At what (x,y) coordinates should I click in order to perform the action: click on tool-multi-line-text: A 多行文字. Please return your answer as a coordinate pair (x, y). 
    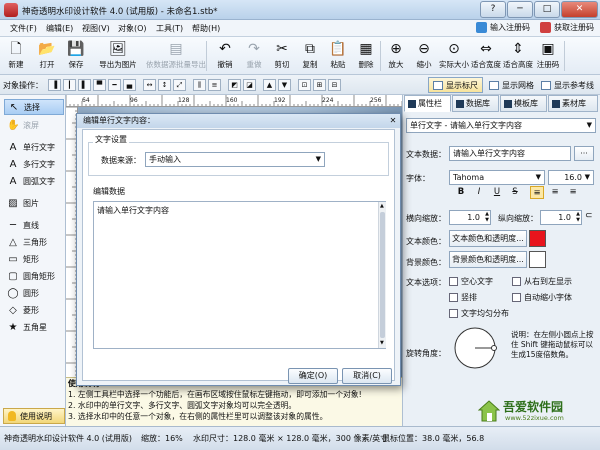
    Looking at the image, I should click on (34, 164).